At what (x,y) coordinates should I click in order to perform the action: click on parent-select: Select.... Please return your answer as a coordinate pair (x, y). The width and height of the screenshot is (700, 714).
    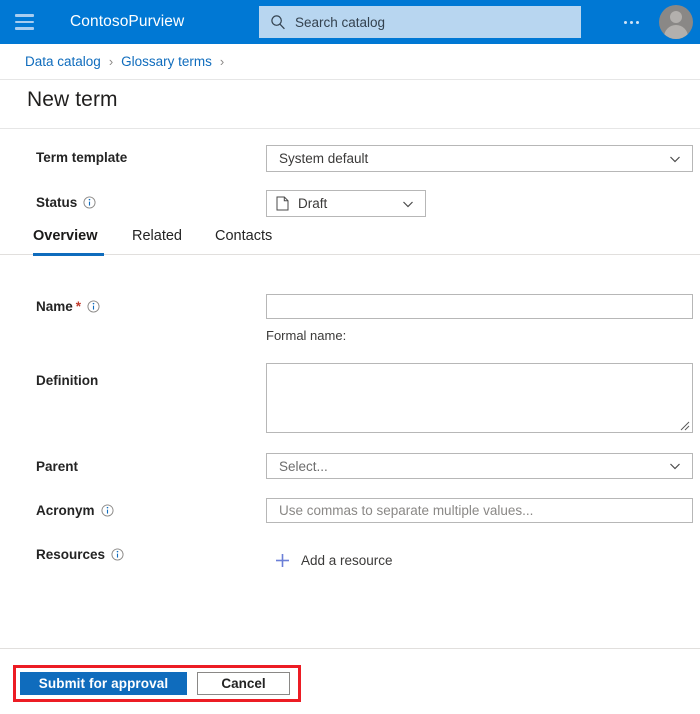
    Looking at the image, I should click on (479, 466).